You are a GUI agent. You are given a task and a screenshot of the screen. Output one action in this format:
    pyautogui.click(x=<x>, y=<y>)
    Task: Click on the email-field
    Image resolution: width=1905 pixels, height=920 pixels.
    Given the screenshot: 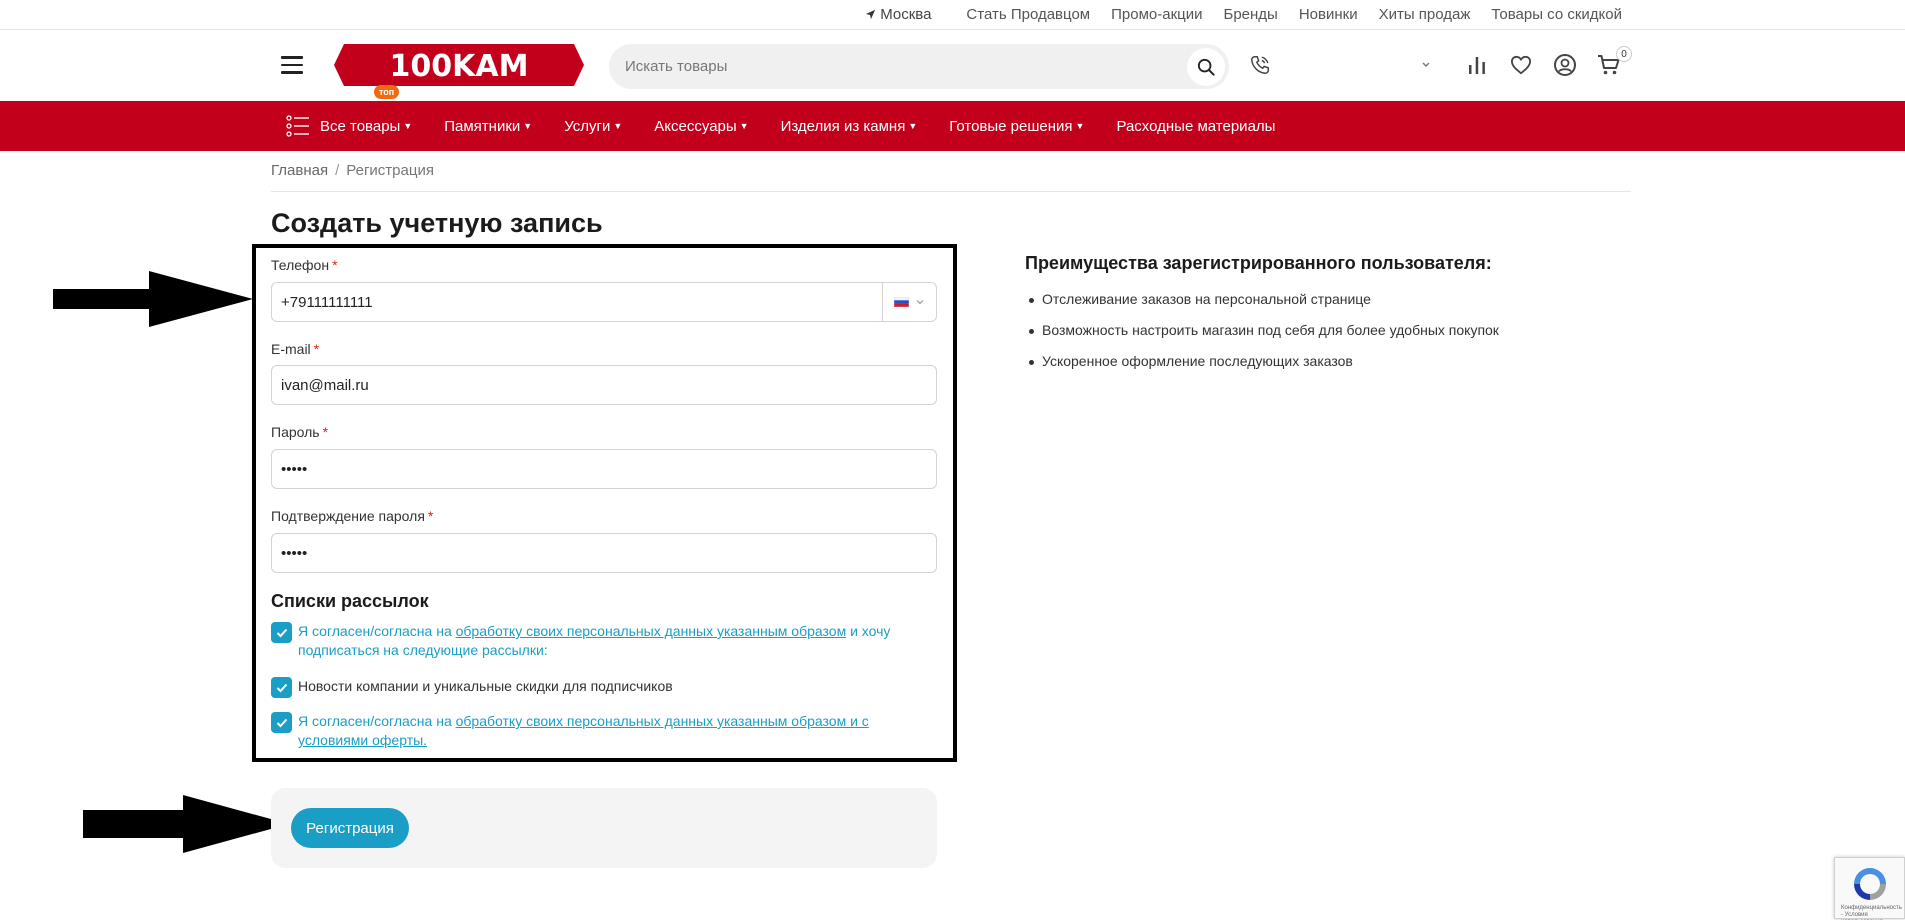 What is the action you would take?
    pyautogui.click(x=604, y=385)
    